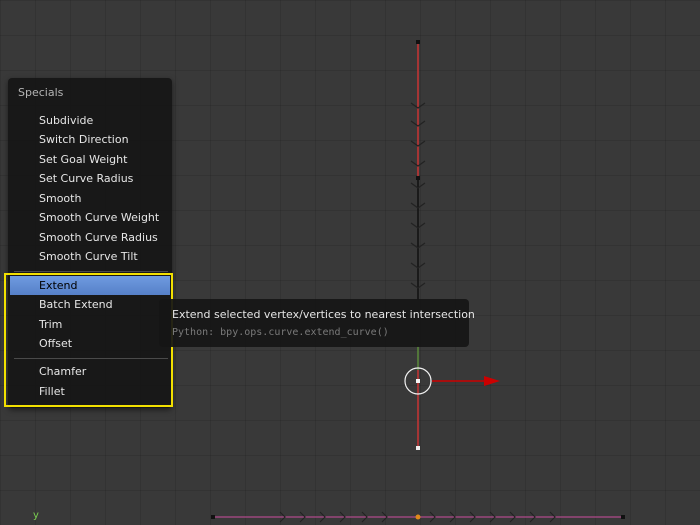 The image size is (700, 525). Describe the element at coordinates (90, 178) in the screenshot. I see `menu-item-set-curve-radius: Set Curve Radius` at that location.